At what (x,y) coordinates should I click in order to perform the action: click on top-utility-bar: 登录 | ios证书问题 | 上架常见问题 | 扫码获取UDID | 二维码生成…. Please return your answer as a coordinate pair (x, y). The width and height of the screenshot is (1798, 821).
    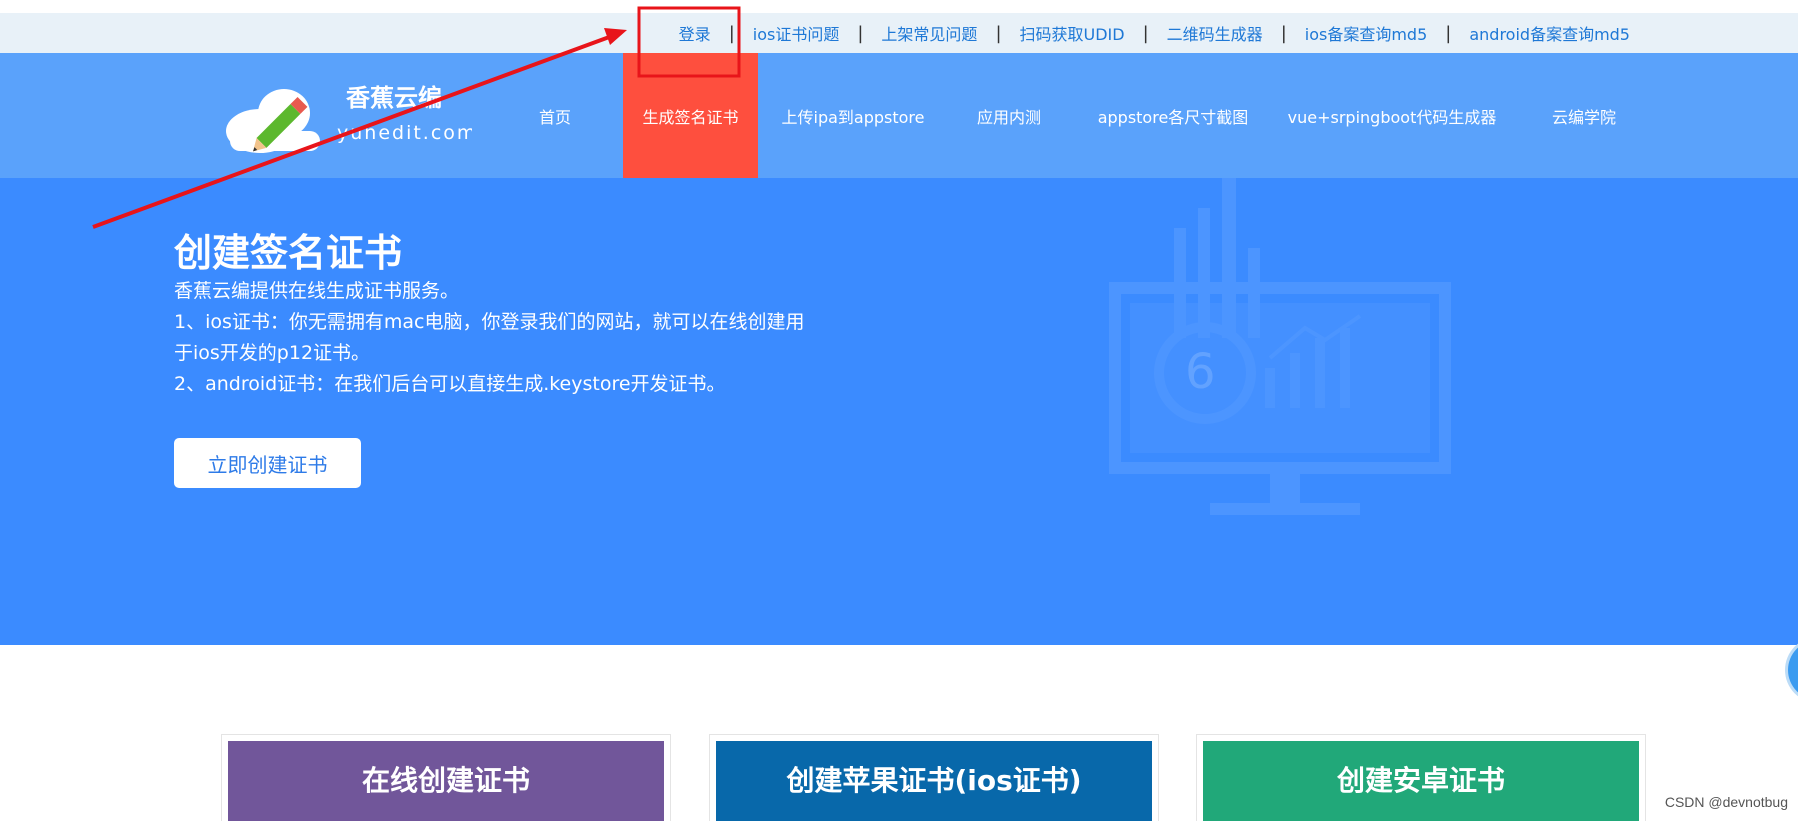
    Looking at the image, I should click on (899, 33).